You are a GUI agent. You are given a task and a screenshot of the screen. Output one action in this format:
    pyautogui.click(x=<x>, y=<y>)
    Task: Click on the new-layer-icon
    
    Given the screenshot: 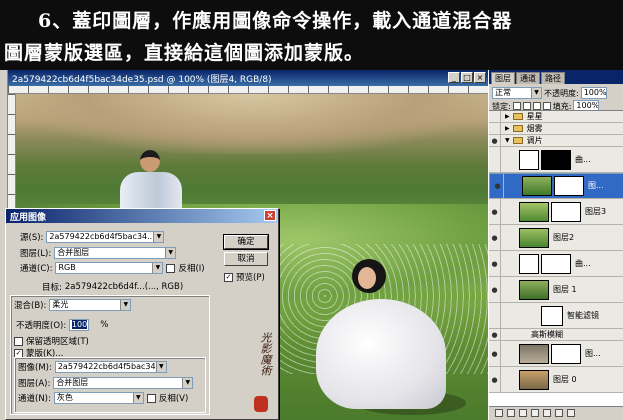 What is the action you would take?
    pyautogui.click(x=559, y=413)
    